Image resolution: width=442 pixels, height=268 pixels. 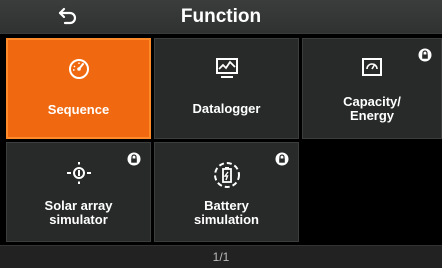 What do you see at coordinates (372, 69) in the screenshot?
I see `gauge-meter-icon` at bounding box center [372, 69].